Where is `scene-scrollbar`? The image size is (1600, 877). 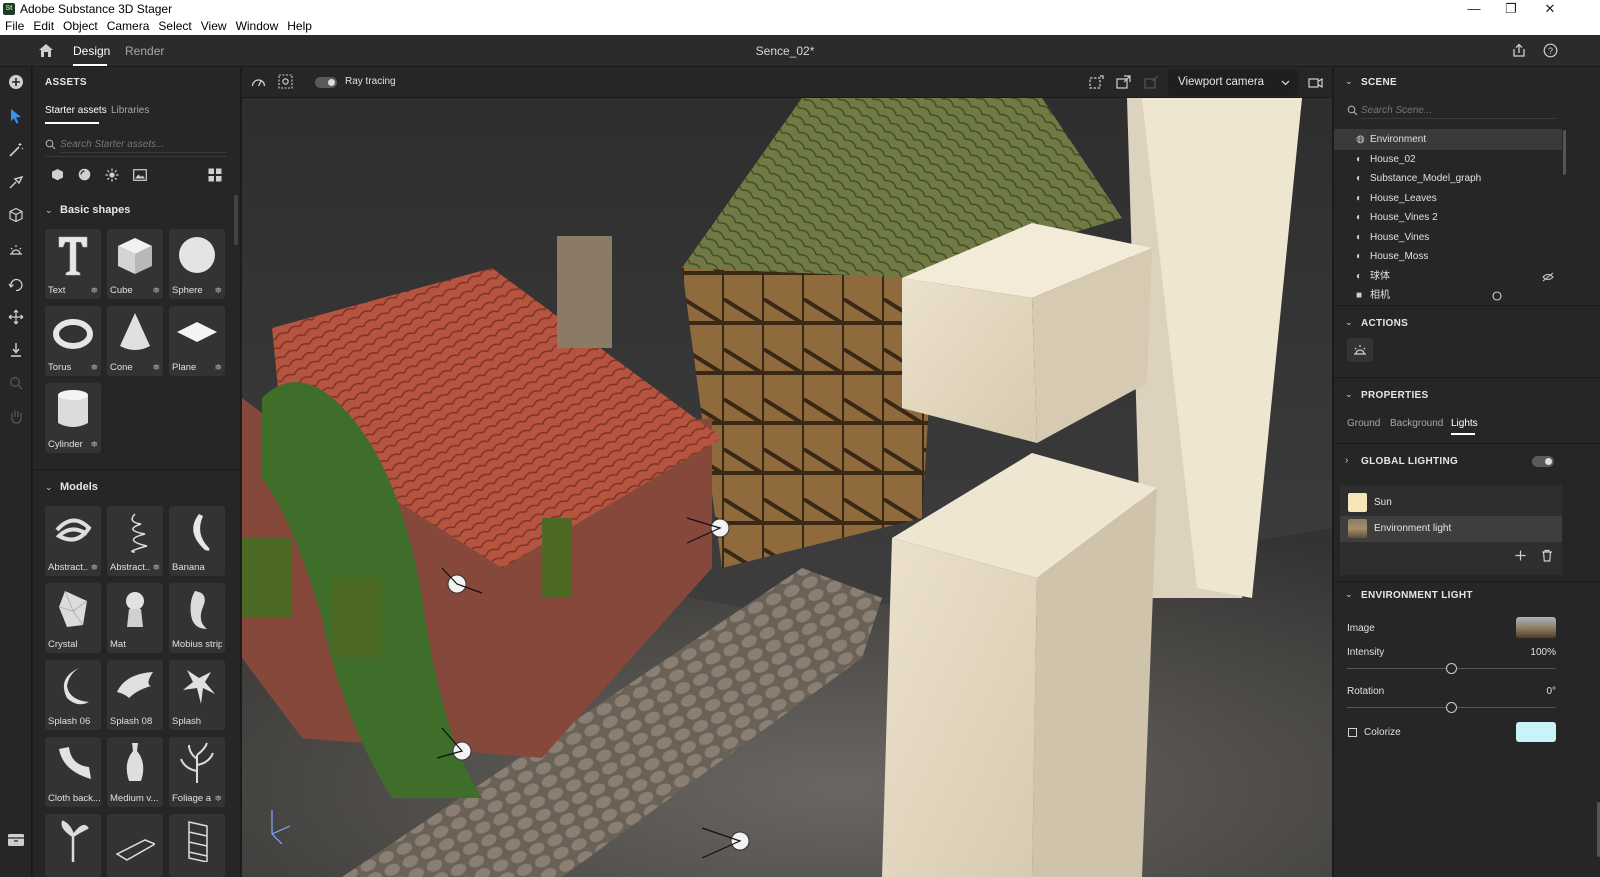 scene-scrollbar is located at coordinates (1564, 152).